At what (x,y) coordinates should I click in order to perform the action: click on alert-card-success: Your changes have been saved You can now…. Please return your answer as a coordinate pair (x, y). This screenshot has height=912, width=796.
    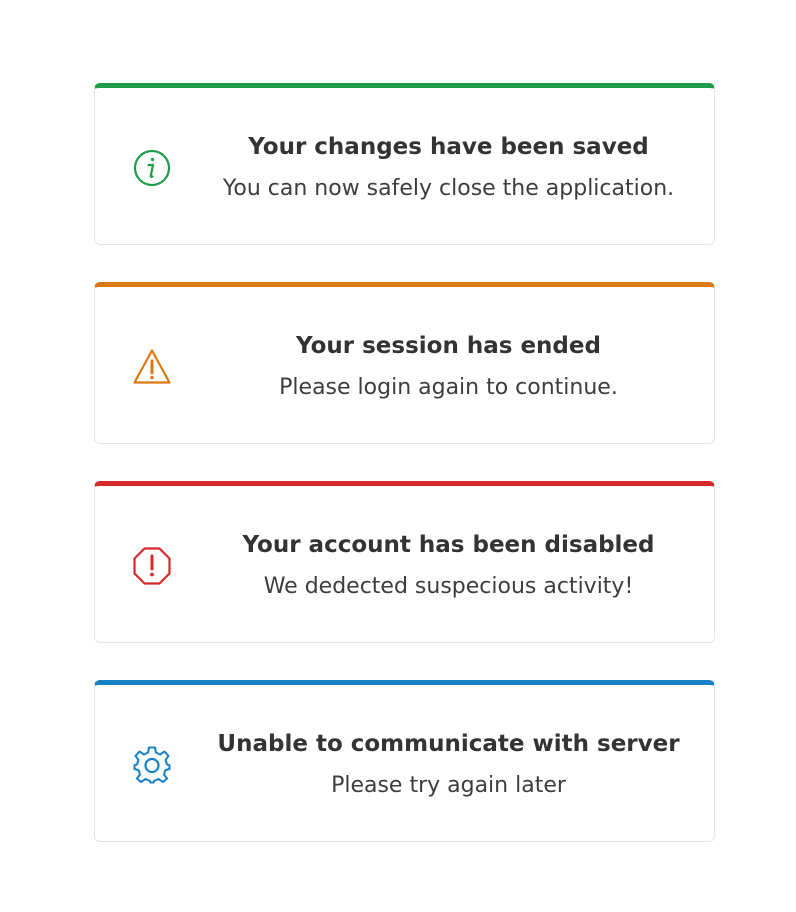
    Looking at the image, I should click on (404, 164).